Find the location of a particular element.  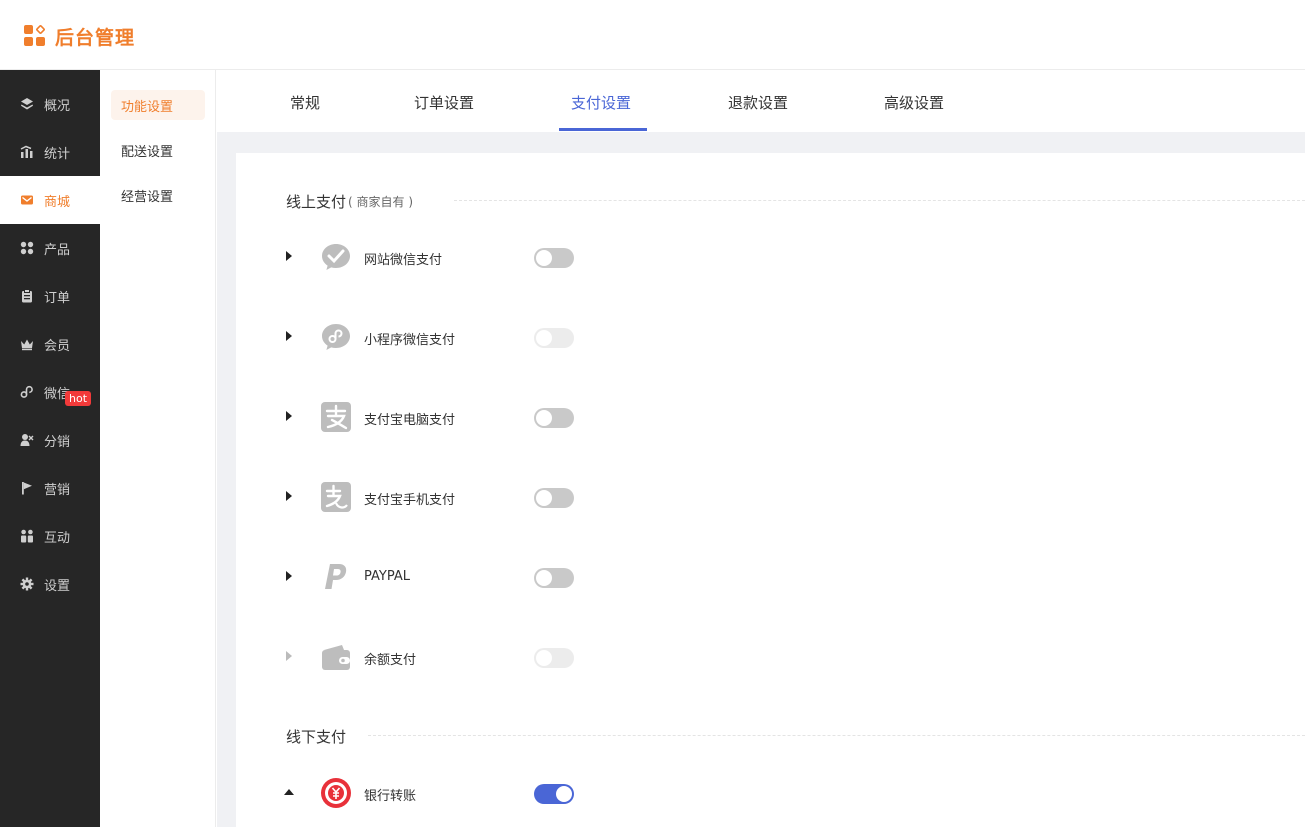

payment-row-balance: 余额支付 is located at coordinates (446, 659).